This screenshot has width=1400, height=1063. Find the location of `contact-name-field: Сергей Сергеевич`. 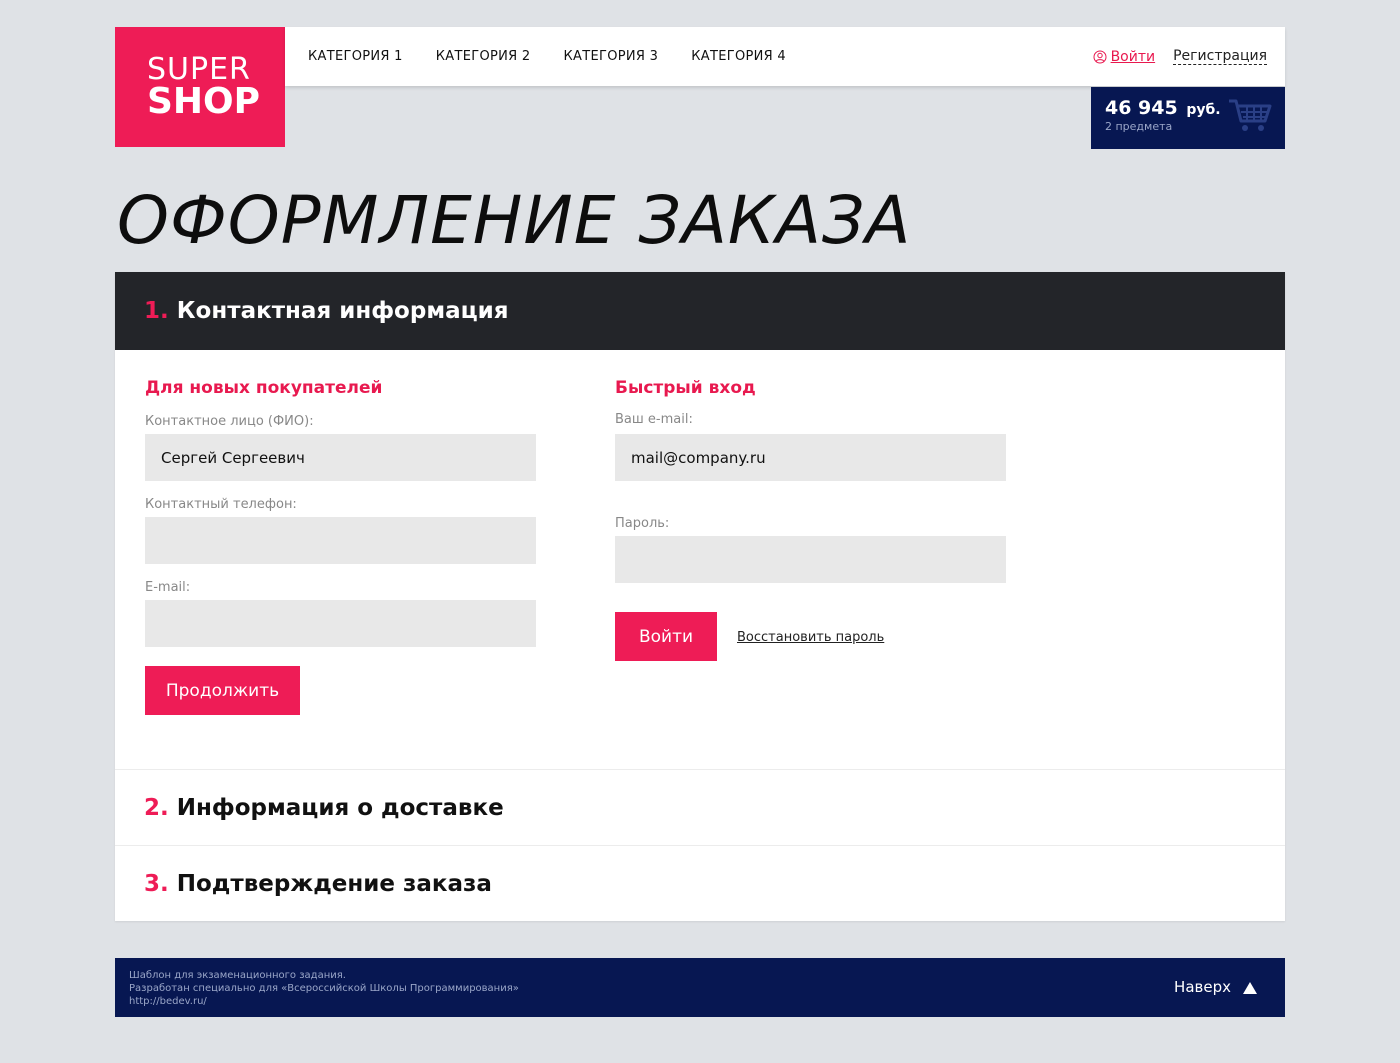

contact-name-field: Сергей Сергеевич is located at coordinates (340, 457).